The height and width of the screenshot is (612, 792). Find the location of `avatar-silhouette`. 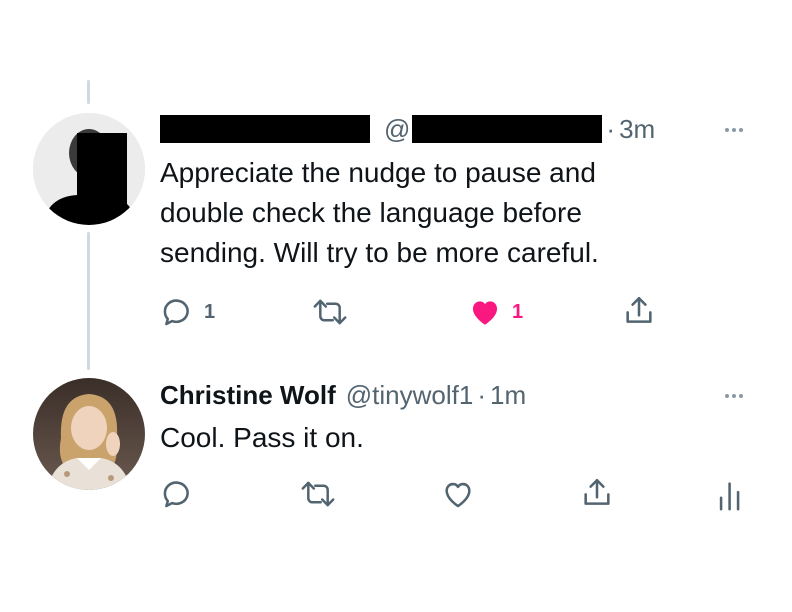

avatar-silhouette is located at coordinates (89, 169).